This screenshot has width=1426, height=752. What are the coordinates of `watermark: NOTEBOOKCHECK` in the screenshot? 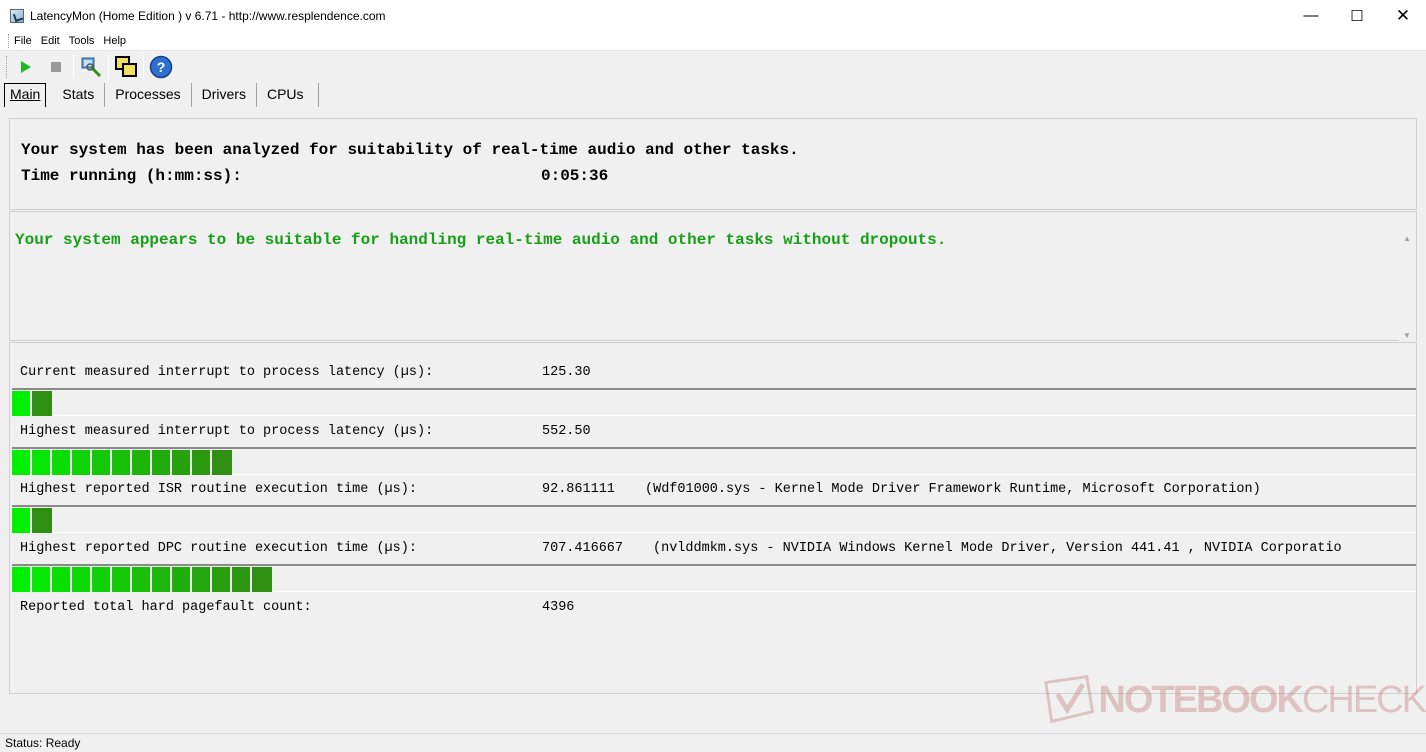 It's located at (1233, 700).